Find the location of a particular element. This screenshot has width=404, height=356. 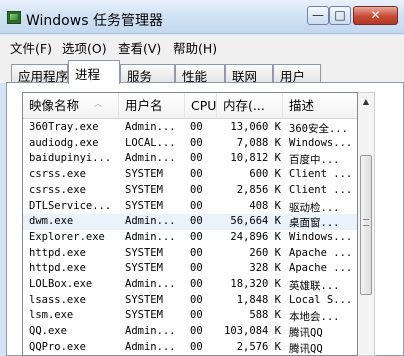

maximize-button: □ is located at coordinates (340, 15).